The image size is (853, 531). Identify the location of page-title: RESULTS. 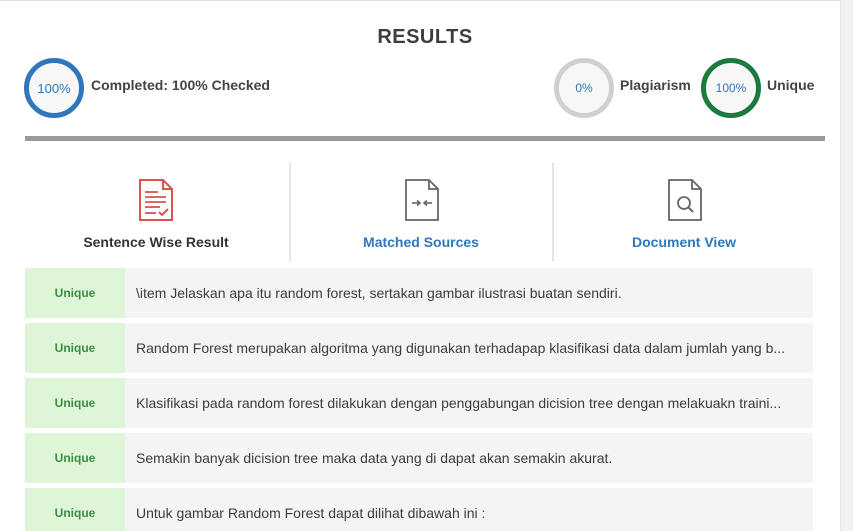
(425, 37).